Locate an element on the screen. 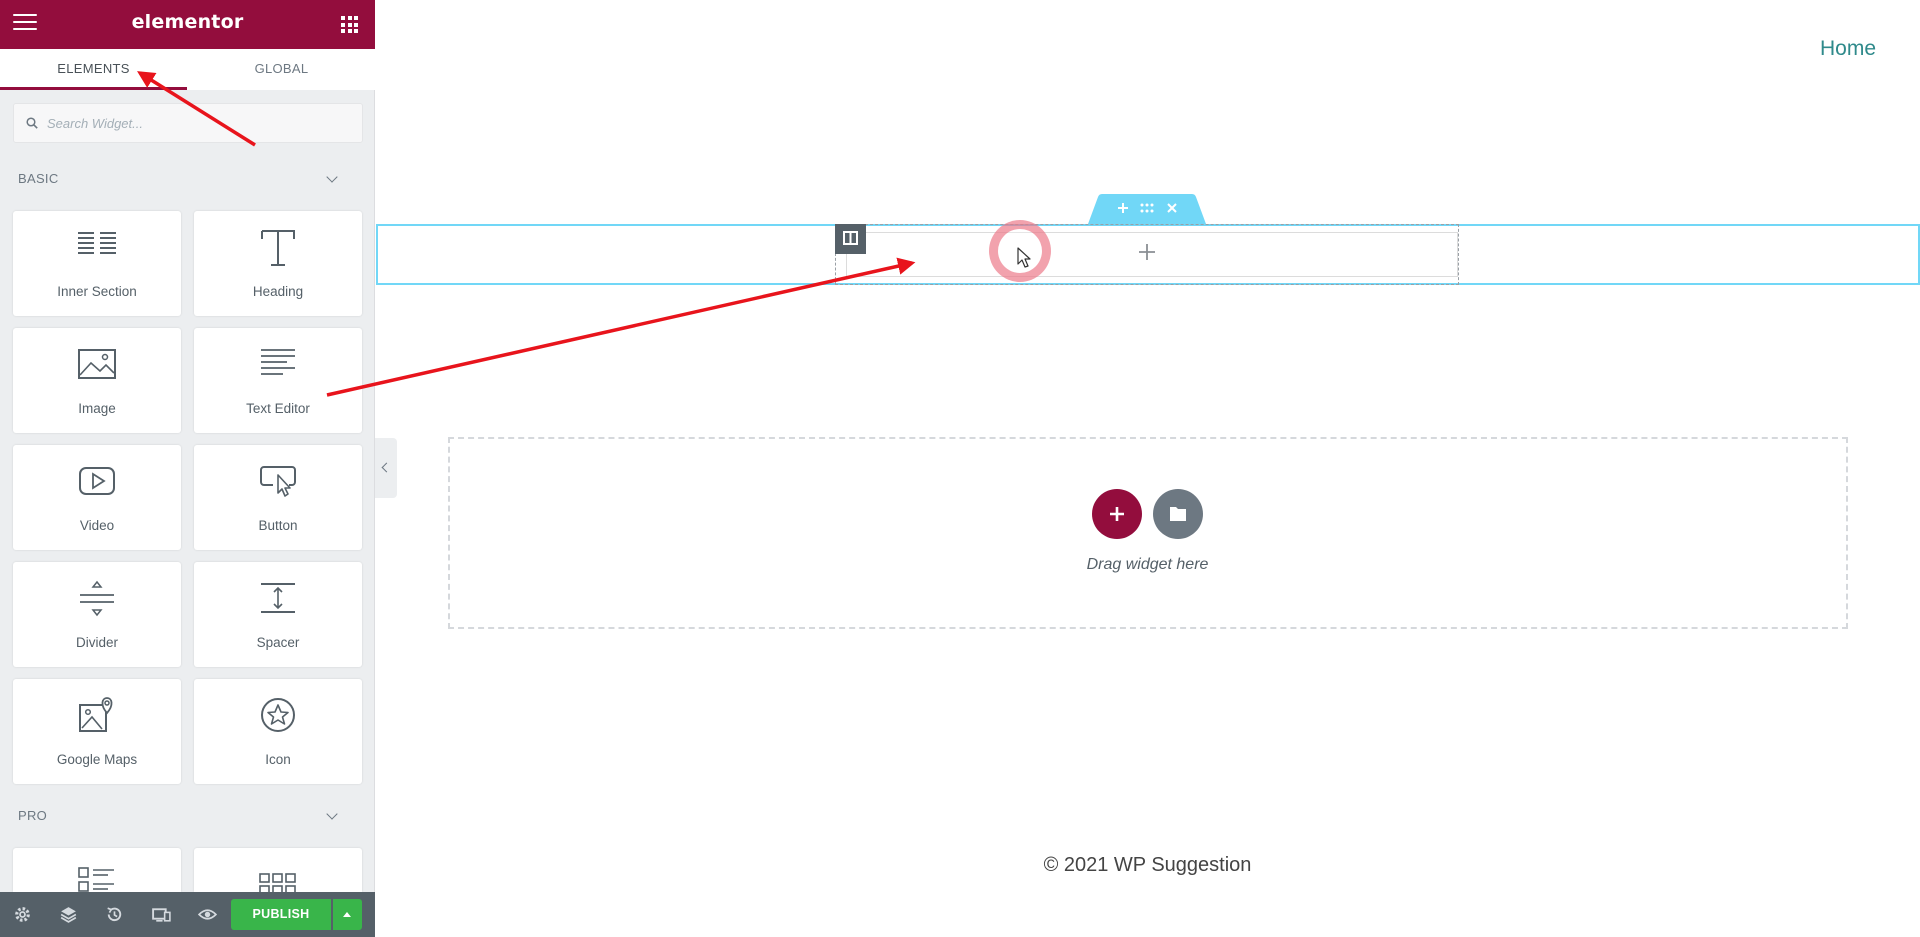 The width and height of the screenshot is (1920, 937). widget-button: Button is located at coordinates (278, 497).